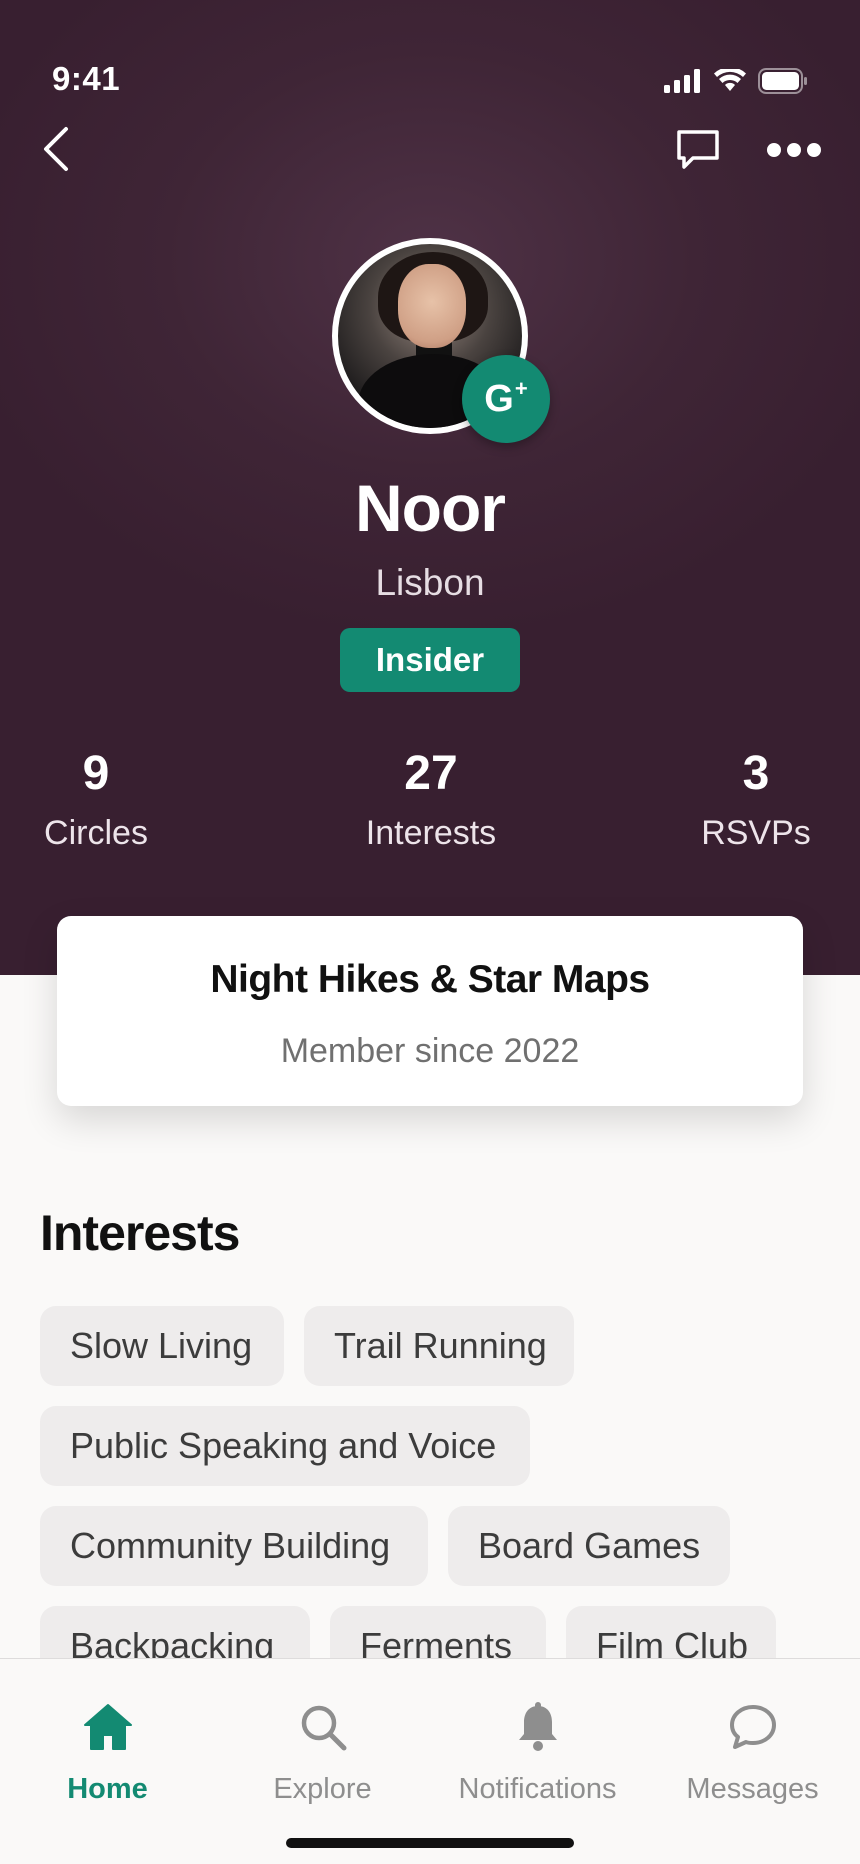 The height and width of the screenshot is (1864, 860). I want to click on stat-value: 3, so click(756, 773).